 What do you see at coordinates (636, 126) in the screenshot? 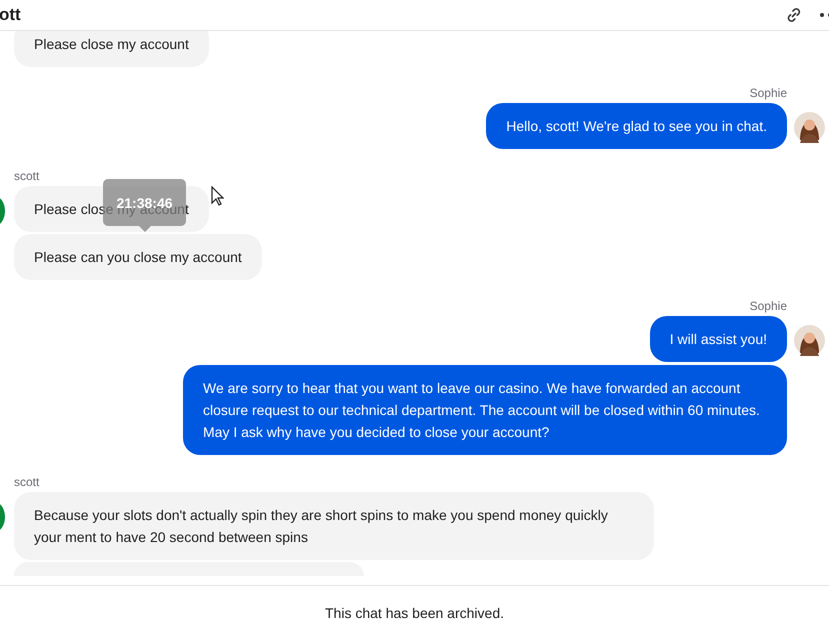
I see `message-bubble: Hello, scott! We're glad to see you in chat.` at bounding box center [636, 126].